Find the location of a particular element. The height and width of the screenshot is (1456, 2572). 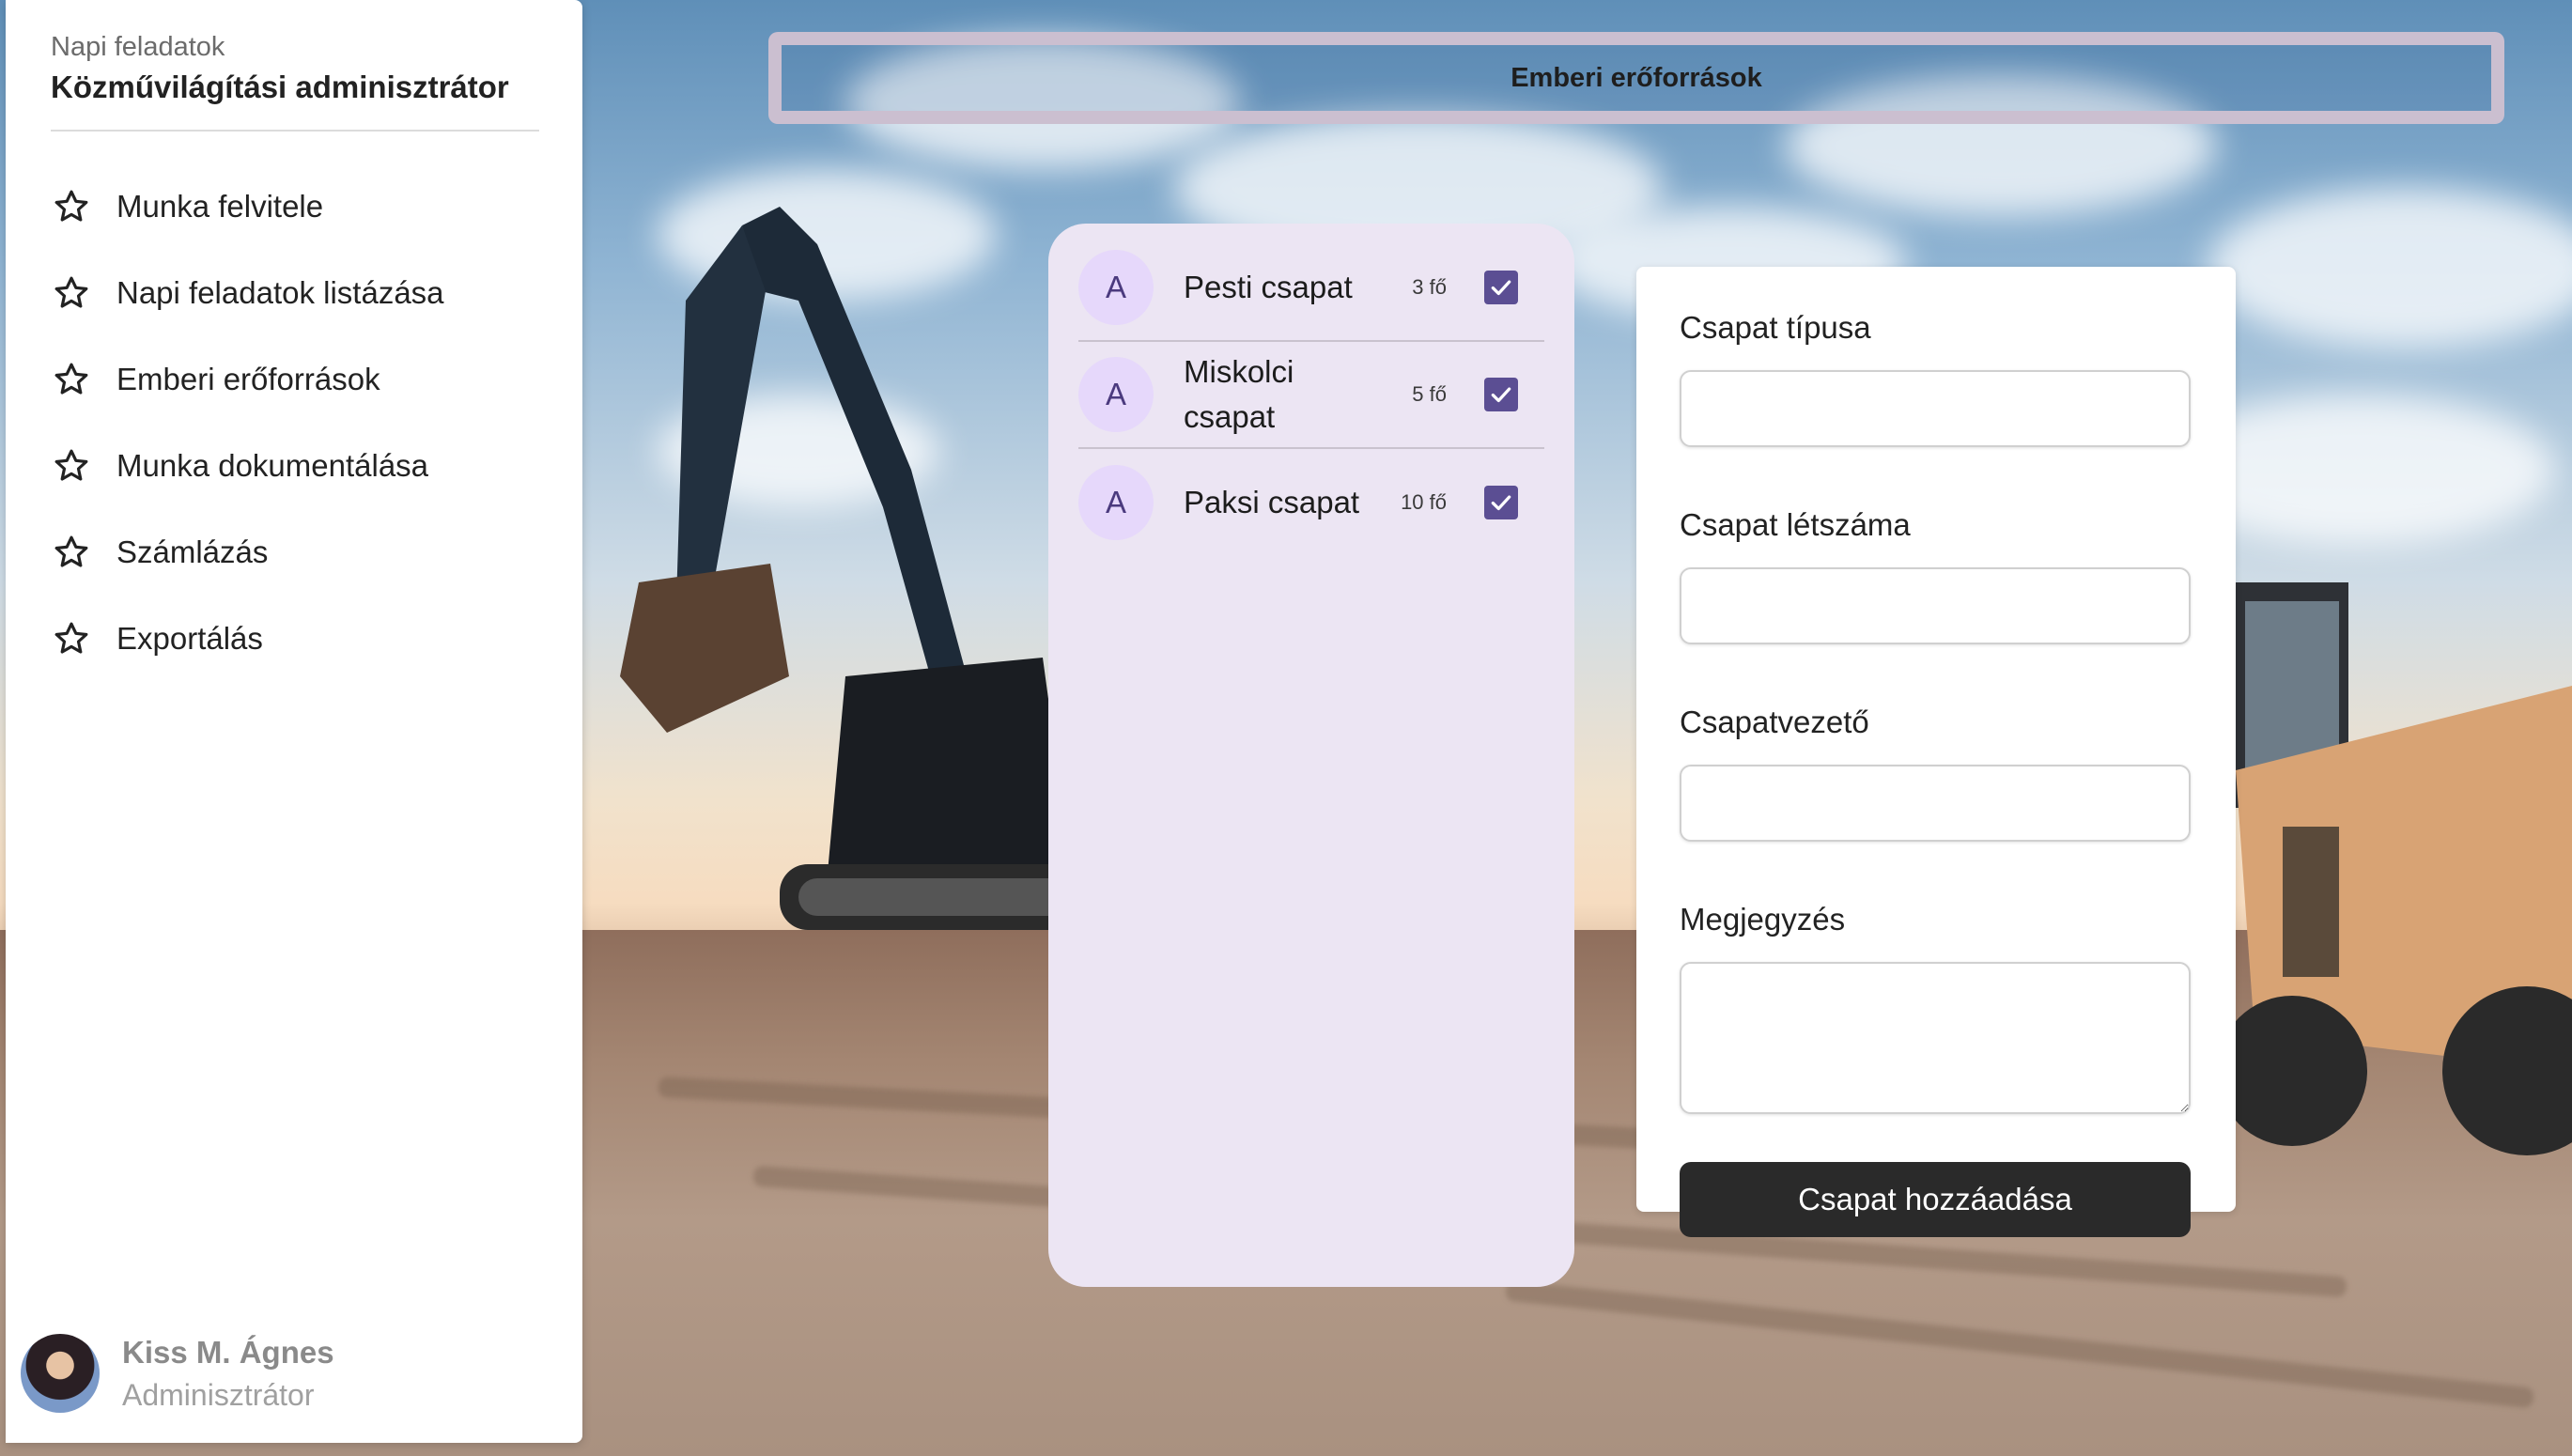

sidebar-app-title: Közművilágítási adminisztrátor is located at coordinates (280, 87).